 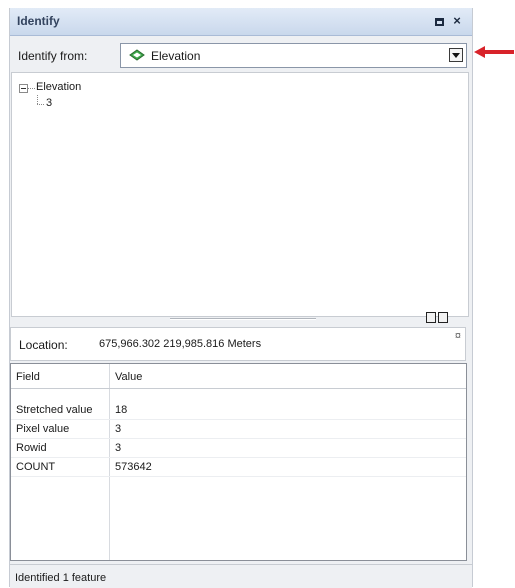 What do you see at coordinates (293, 55) in the screenshot?
I see `identify-from-dropdown: Elevation` at bounding box center [293, 55].